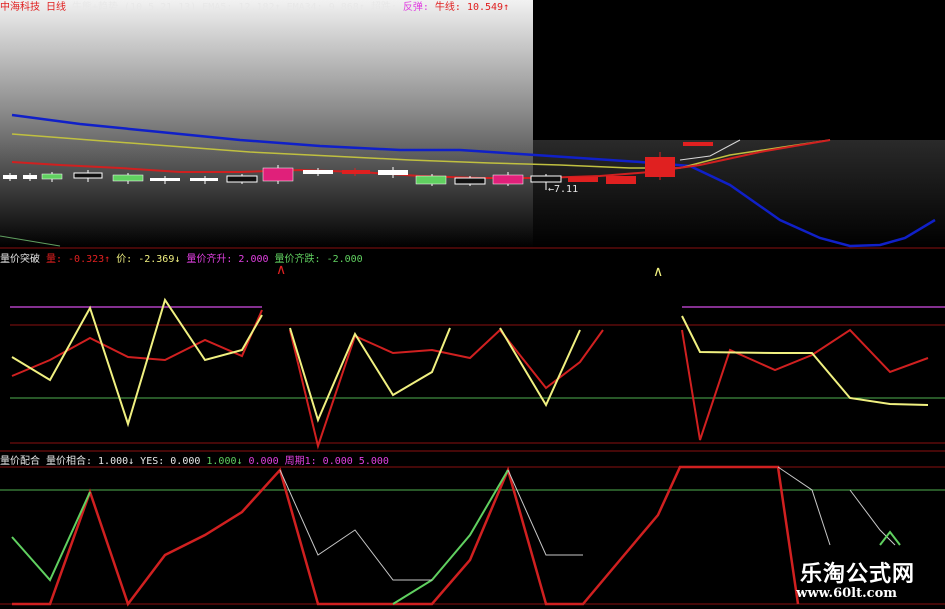 This screenshot has width=945, height=609. I want to click on ema5-value: EMA5: 12.182↑, so click(241, 7).